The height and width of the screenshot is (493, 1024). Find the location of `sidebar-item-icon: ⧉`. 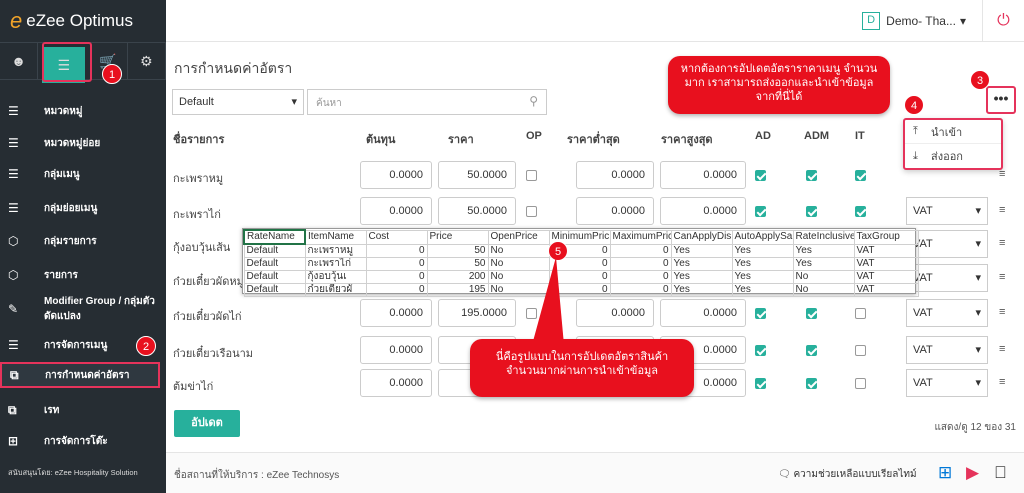

sidebar-item-icon: ⧉ is located at coordinates (14, 374).